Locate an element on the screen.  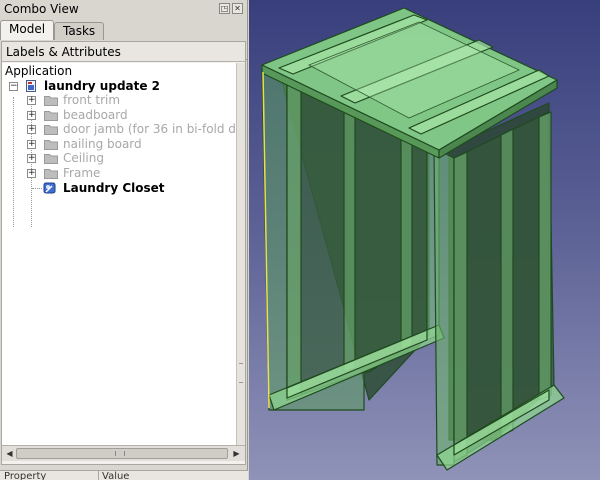
tree-row-item: + Frame is located at coordinates (119, 173).